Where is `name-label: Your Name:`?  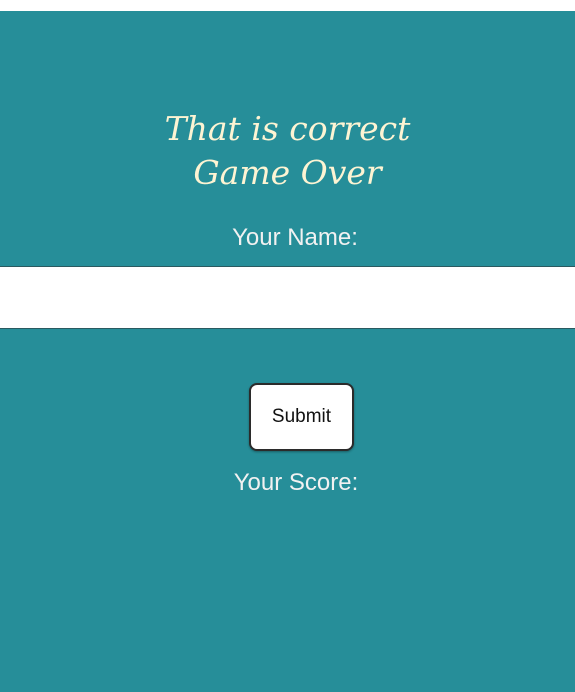
name-label: Your Name: is located at coordinates (295, 237).